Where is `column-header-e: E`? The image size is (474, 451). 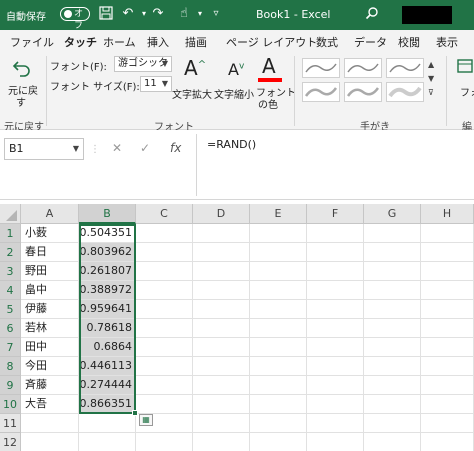
column-header-e: E is located at coordinates (278, 214).